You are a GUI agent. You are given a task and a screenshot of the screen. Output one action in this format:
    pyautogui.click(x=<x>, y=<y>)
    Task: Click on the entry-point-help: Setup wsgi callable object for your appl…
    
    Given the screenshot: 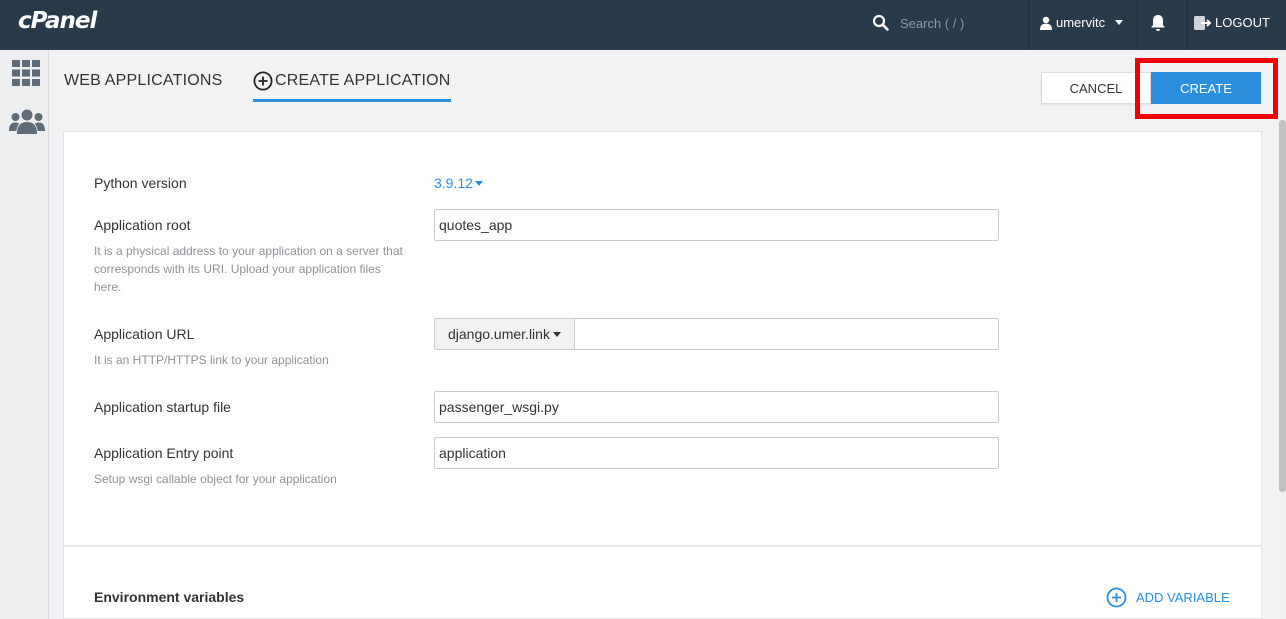 What is the action you would take?
    pyautogui.click(x=215, y=479)
    